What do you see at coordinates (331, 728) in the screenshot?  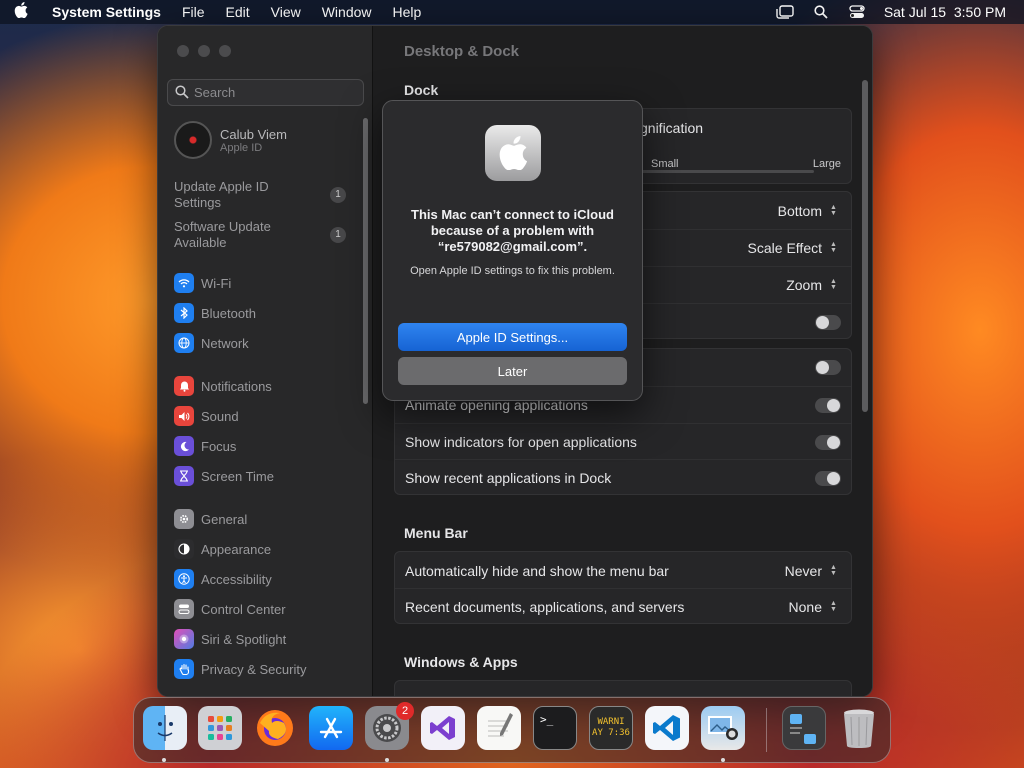 I see `app-store-icon` at bounding box center [331, 728].